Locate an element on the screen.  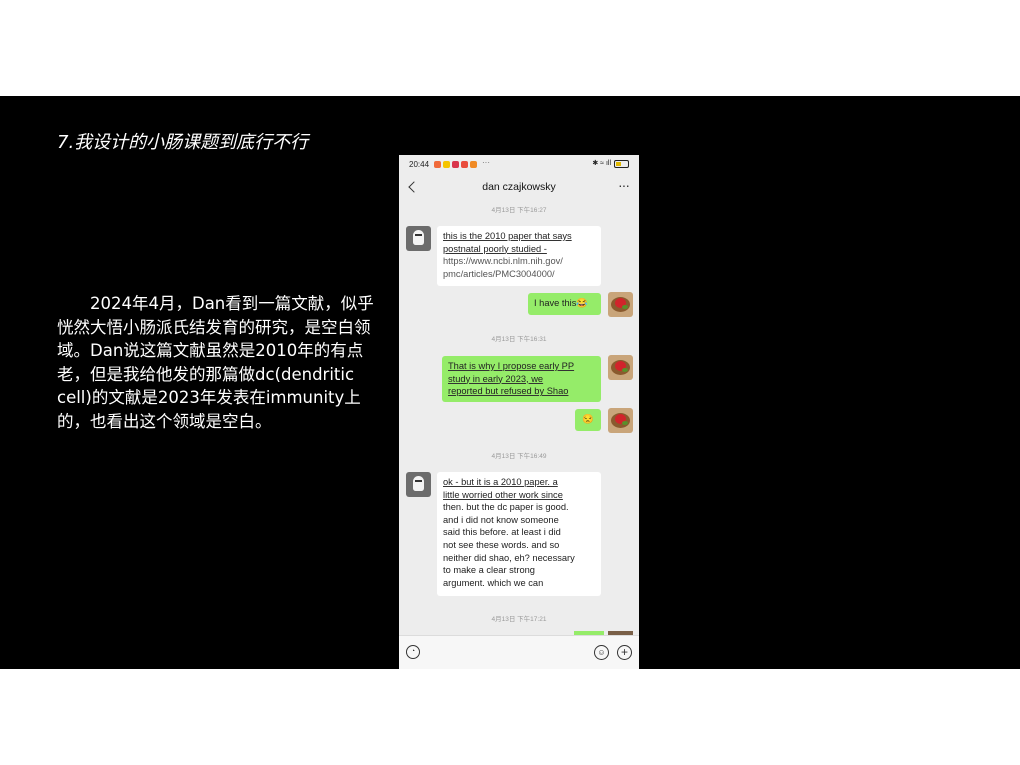
message-link: https://www.ncbi.nlm.nih.gov/ is located at coordinates (519, 261).